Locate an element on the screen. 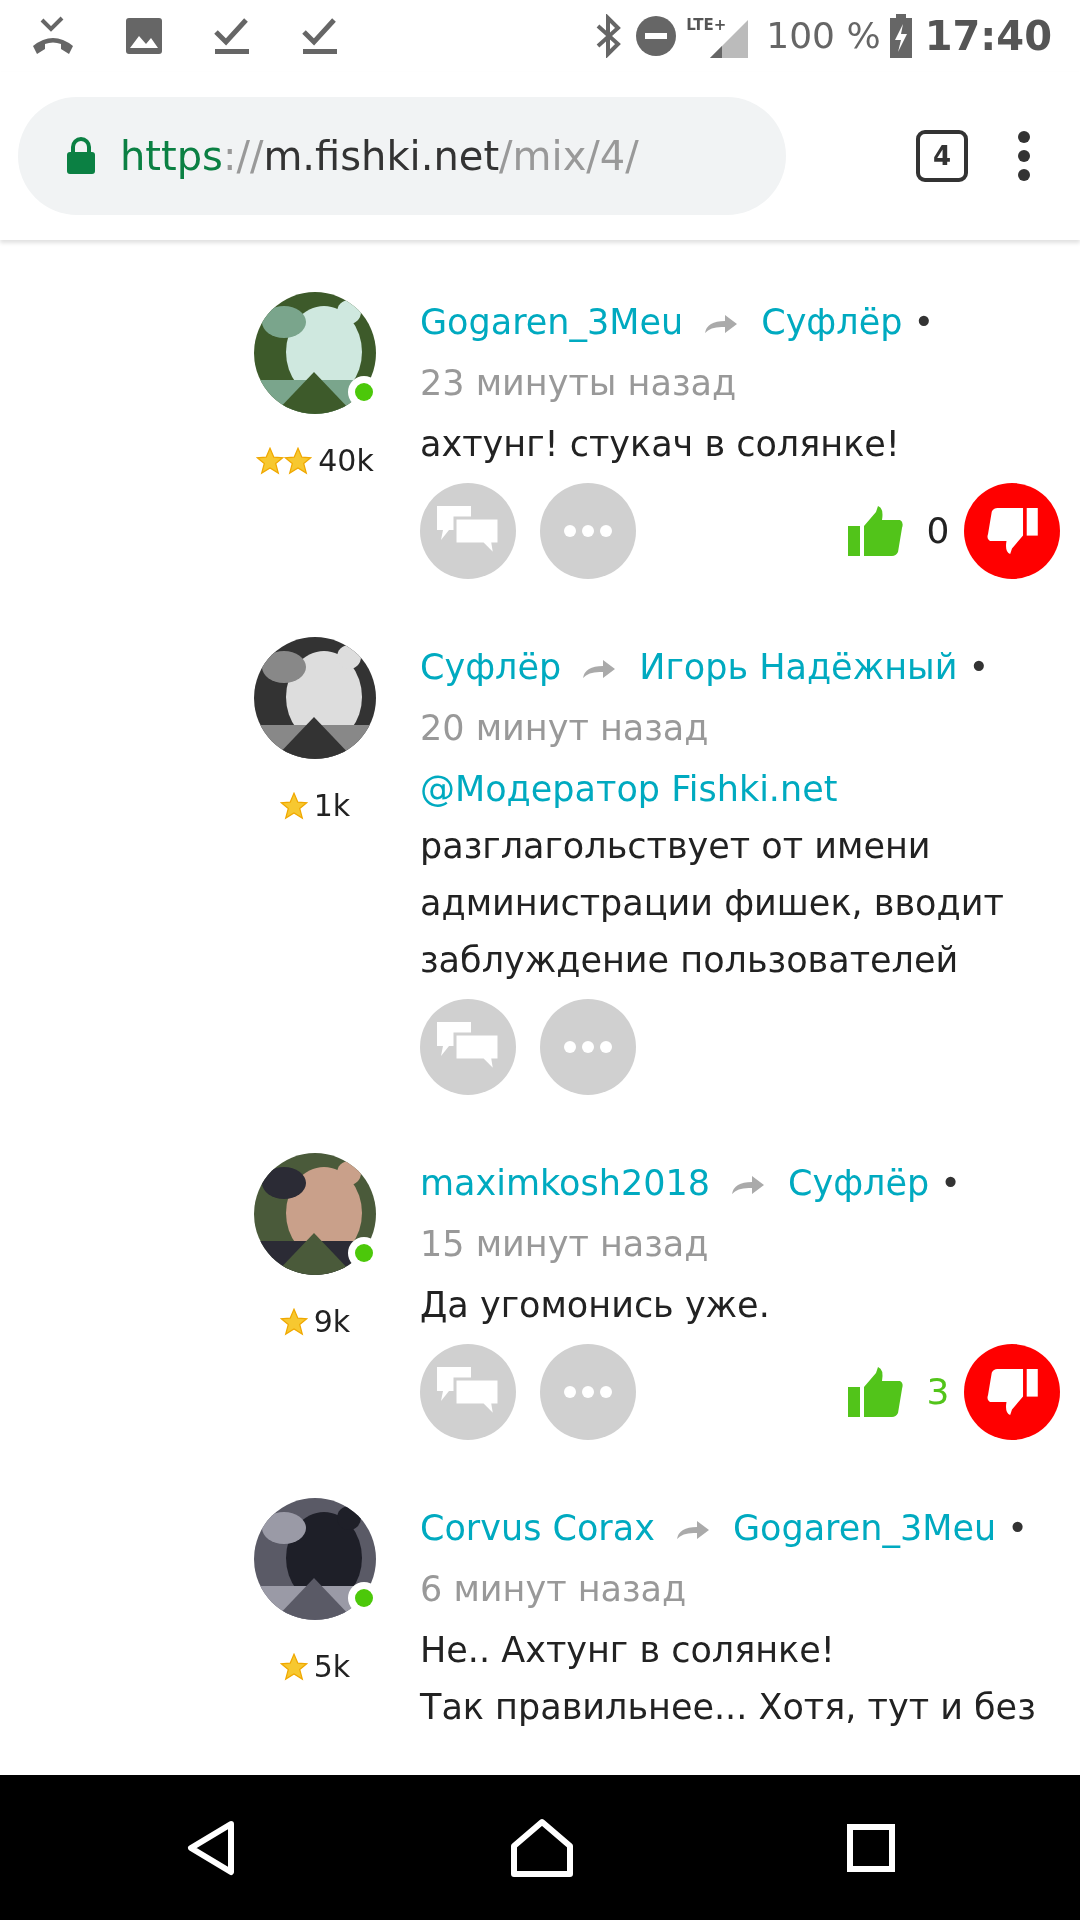 Image resolution: width=1080 pixels, height=1920 pixels. clock: 17:40 is located at coordinates (988, 36).